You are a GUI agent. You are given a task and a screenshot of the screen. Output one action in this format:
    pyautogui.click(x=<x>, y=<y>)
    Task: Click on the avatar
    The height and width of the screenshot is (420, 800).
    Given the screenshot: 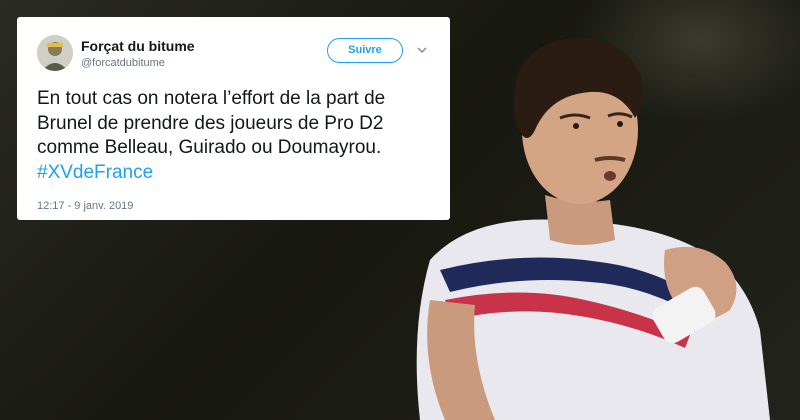 What is the action you would take?
    pyautogui.click(x=55, y=53)
    